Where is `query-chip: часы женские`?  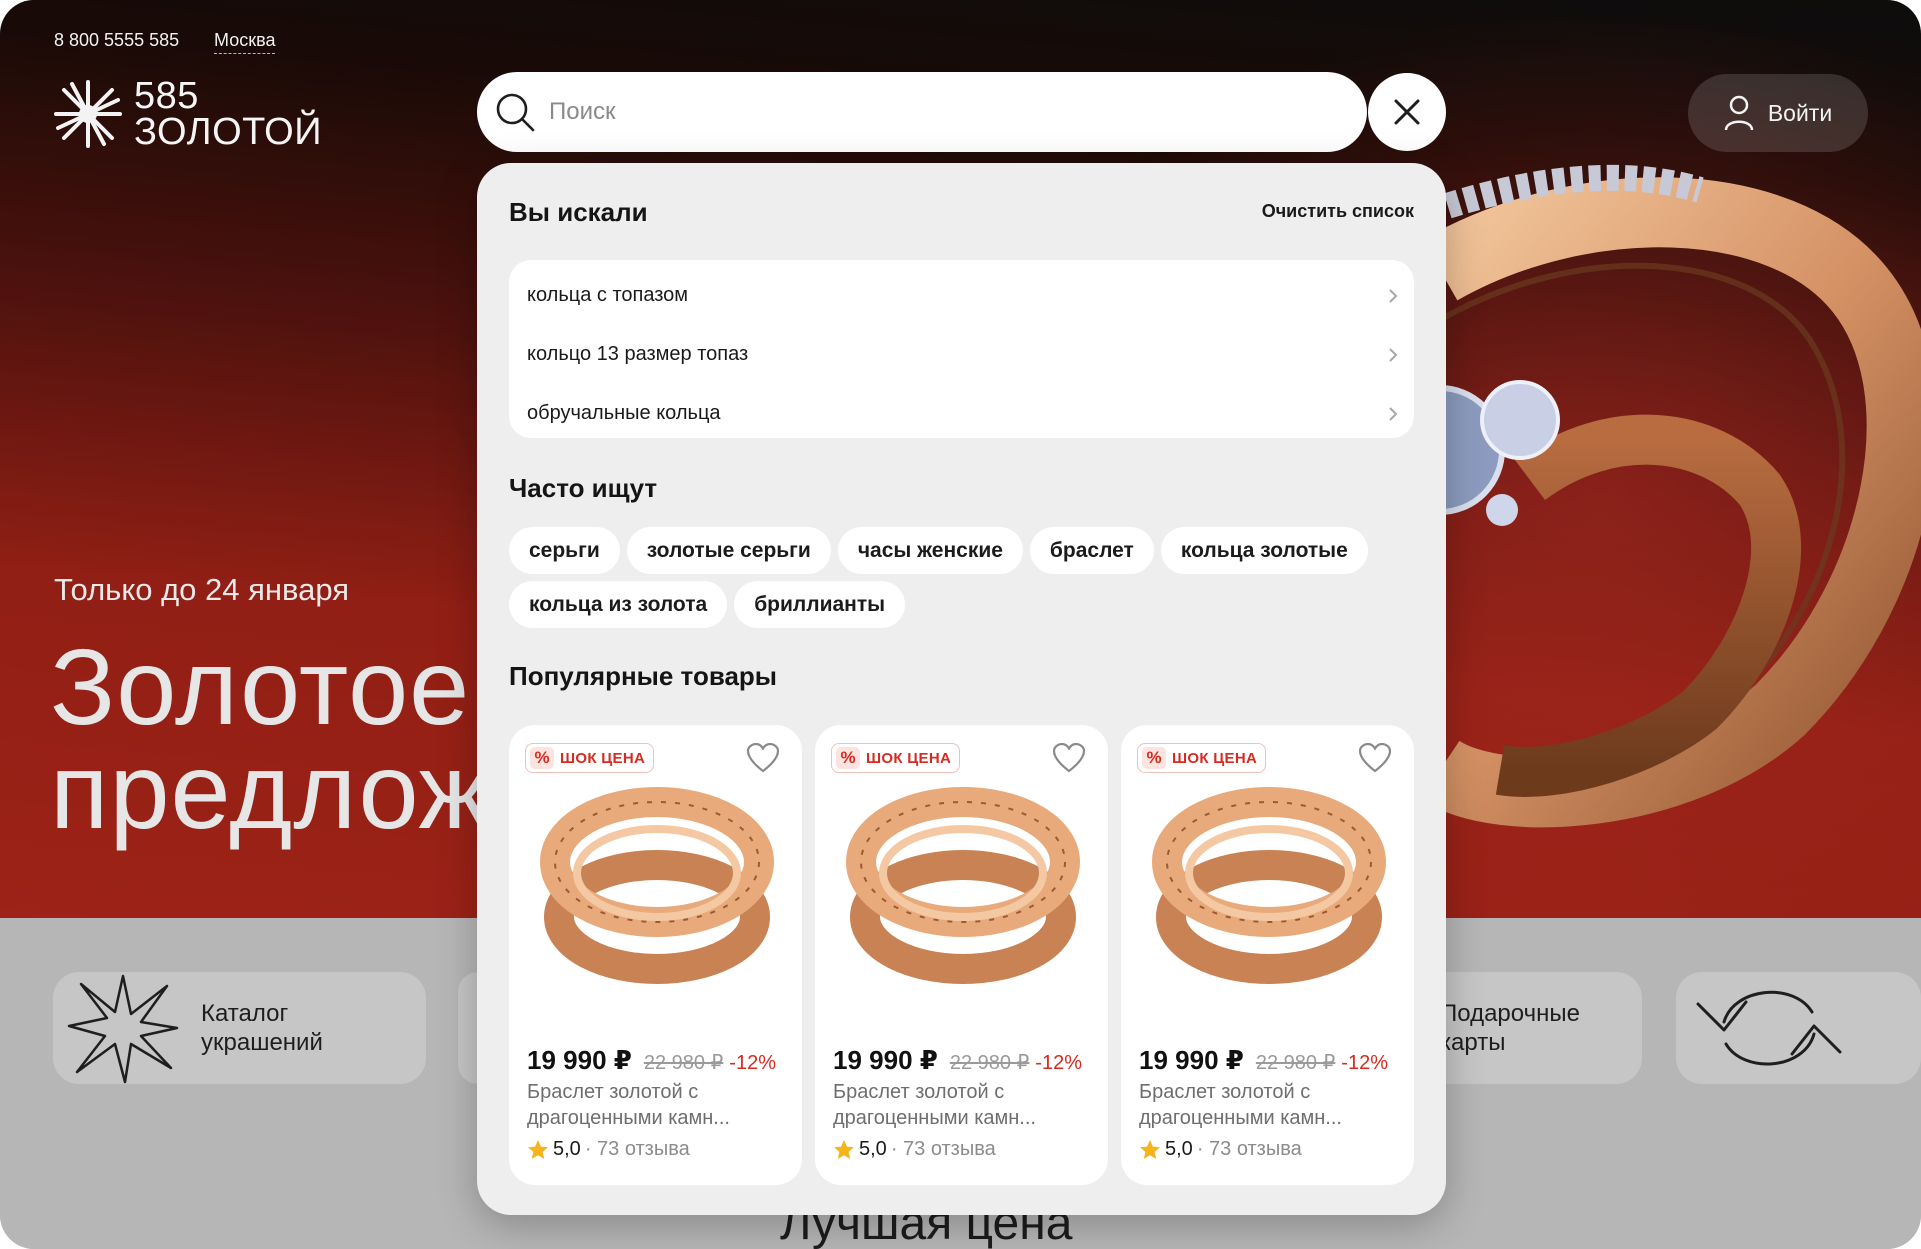
query-chip: часы женские is located at coordinates (930, 550).